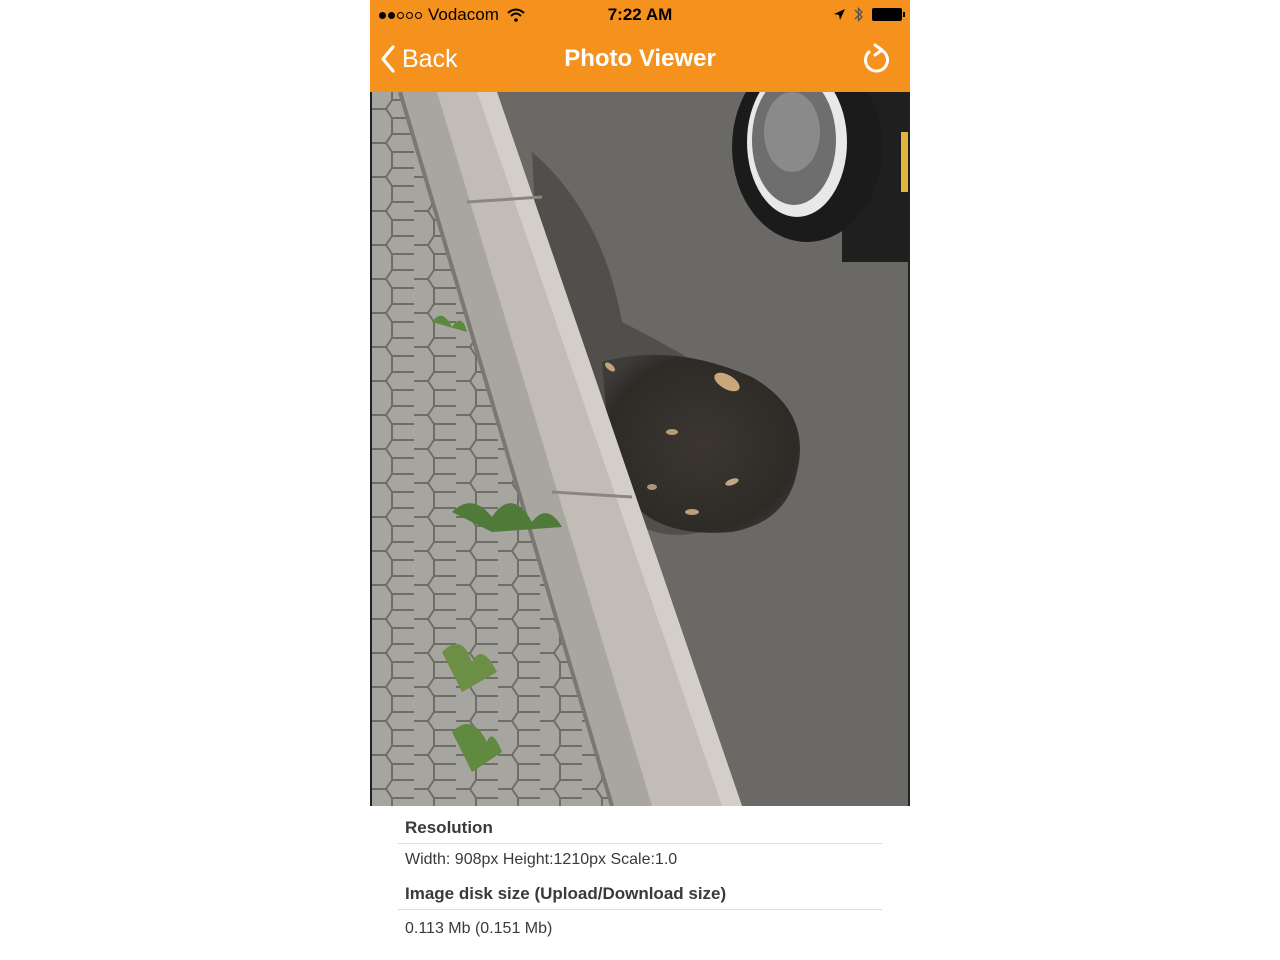 The height and width of the screenshot is (960, 1280). What do you see at coordinates (640, 825) in the screenshot?
I see `resolution-header: Resolution` at bounding box center [640, 825].